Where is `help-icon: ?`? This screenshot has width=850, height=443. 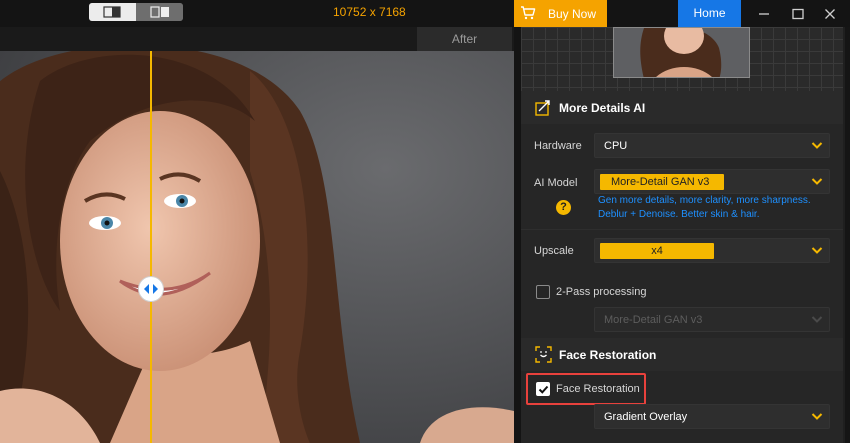 help-icon: ? is located at coordinates (563, 207).